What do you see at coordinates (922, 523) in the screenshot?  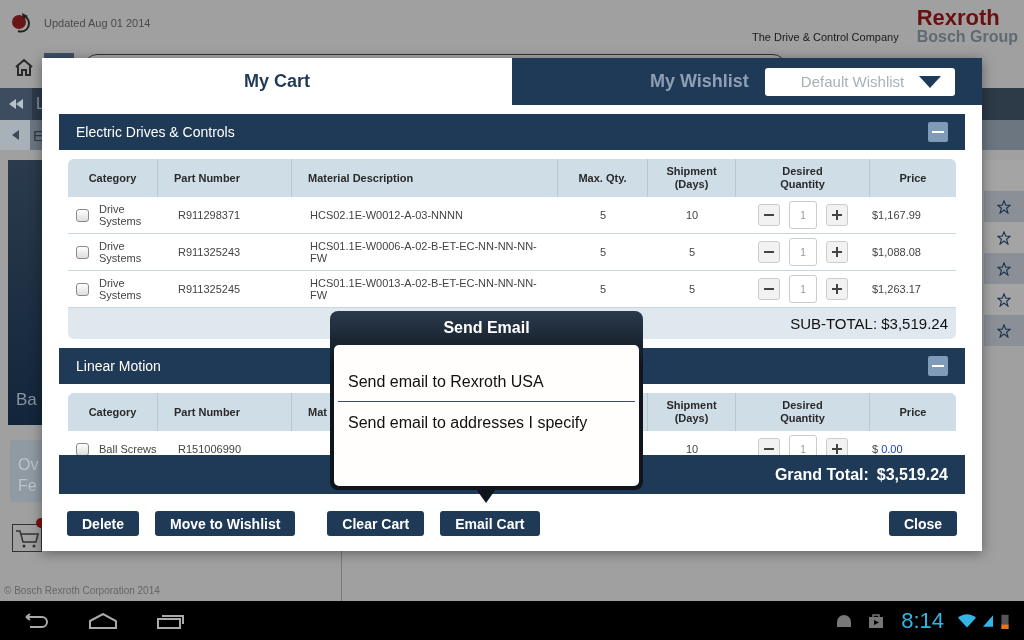 I see `action-button: Close` at bounding box center [922, 523].